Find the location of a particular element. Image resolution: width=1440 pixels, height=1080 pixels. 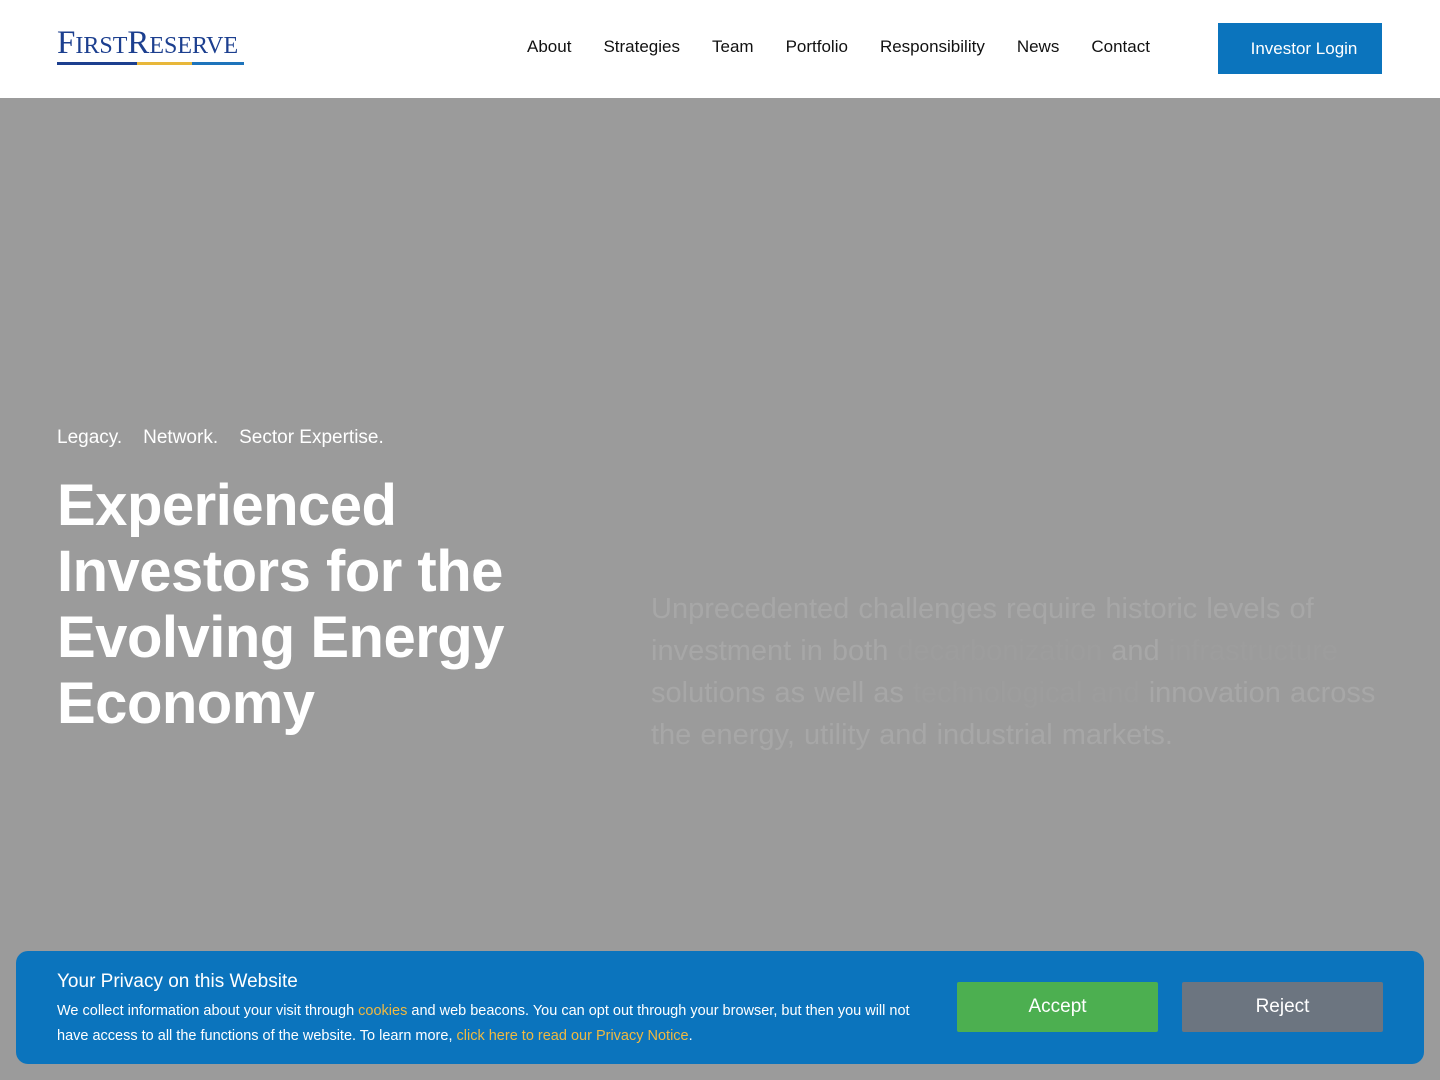

cookies-link: cookies is located at coordinates (382, 1011).